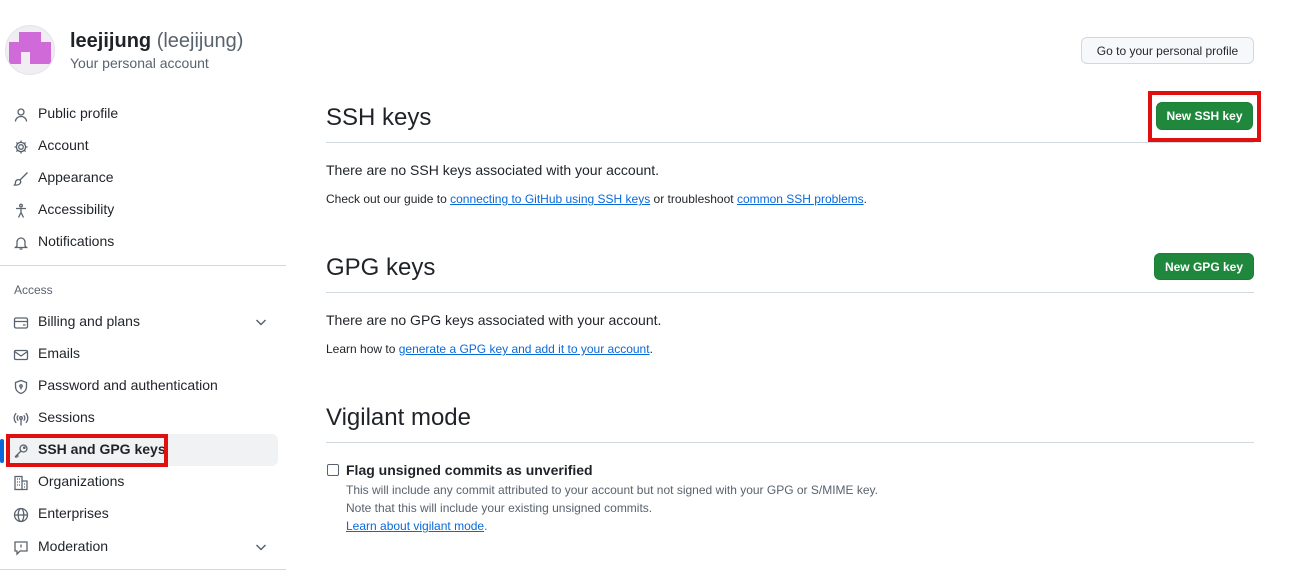 The width and height of the screenshot is (1298, 573). What do you see at coordinates (379, 117) in the screenshot?
I see `ssh-keys-heading: SSH keys` at bounding box center [379, 117].